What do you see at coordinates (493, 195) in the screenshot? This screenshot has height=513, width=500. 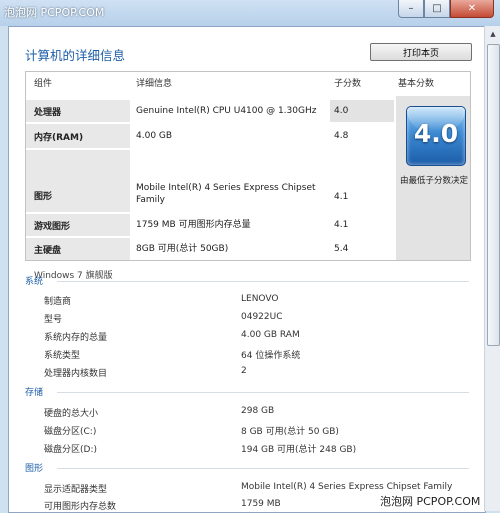 I see `scroll-thumb` at bounding box center [493, 195].